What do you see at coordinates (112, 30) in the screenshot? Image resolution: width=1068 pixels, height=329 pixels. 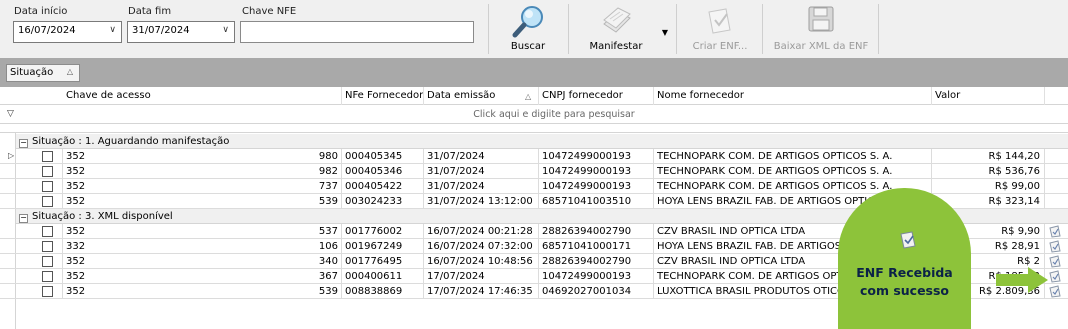 I see `chevron-down-icon: ∨` at bounding box center [112, 30].